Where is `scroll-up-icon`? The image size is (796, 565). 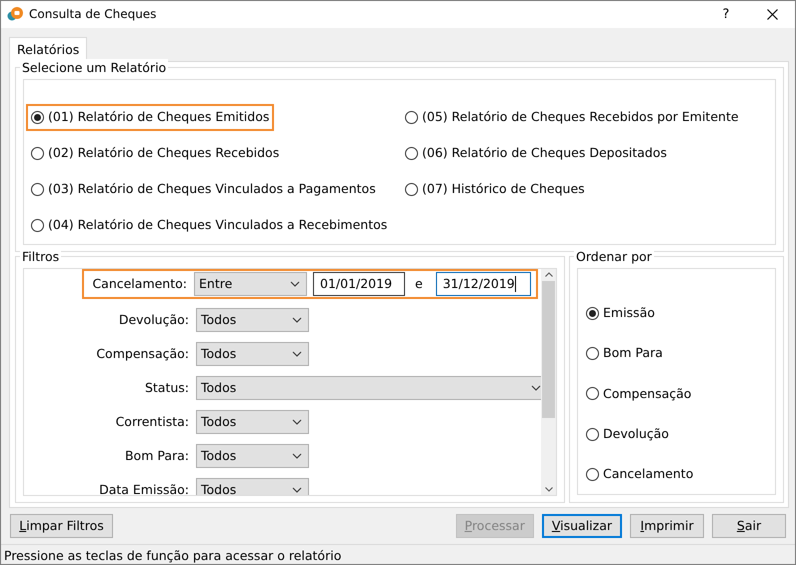 scroll-up-icon is located at coordinates (548, 275).